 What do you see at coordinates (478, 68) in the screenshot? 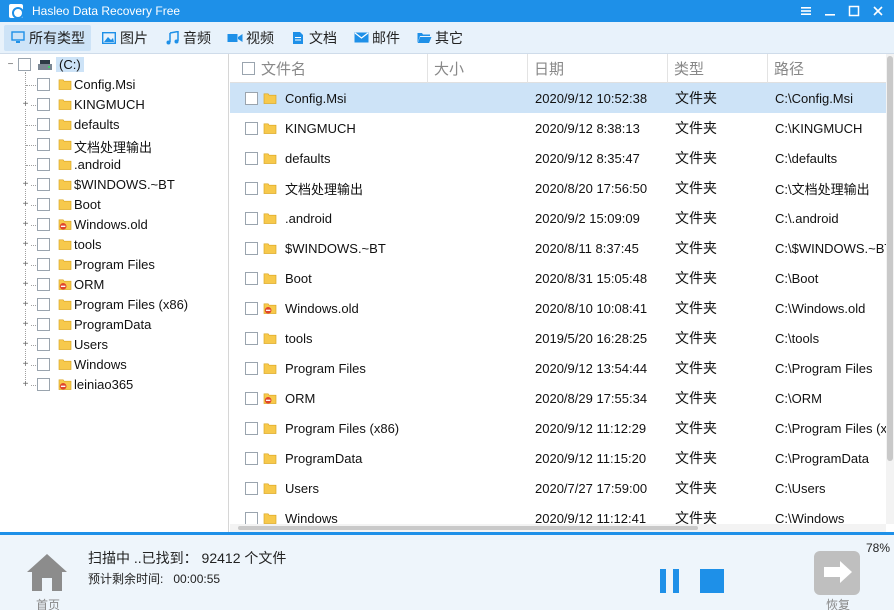
I see `column-header-size: 大小` at bounding box center [478, 68].